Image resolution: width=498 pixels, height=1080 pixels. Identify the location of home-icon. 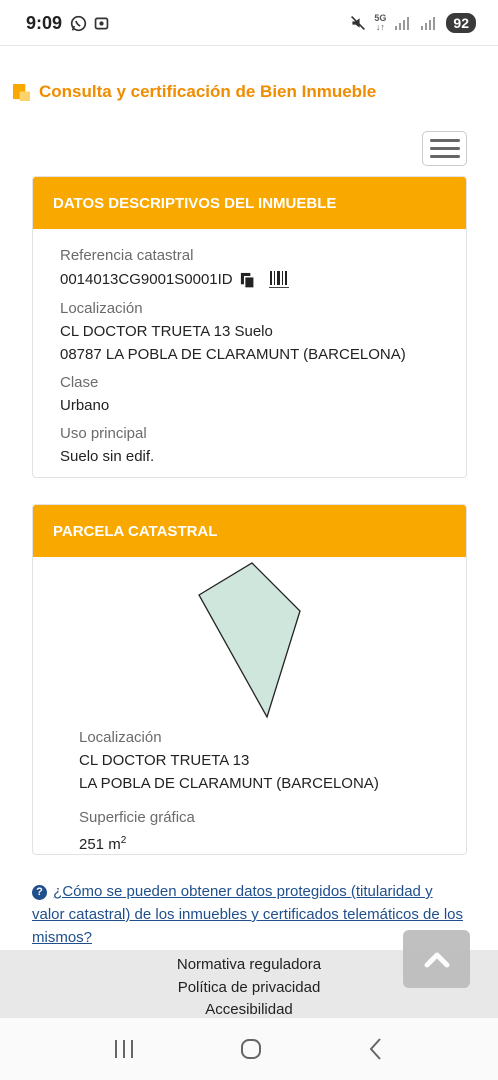
(251, 1049).